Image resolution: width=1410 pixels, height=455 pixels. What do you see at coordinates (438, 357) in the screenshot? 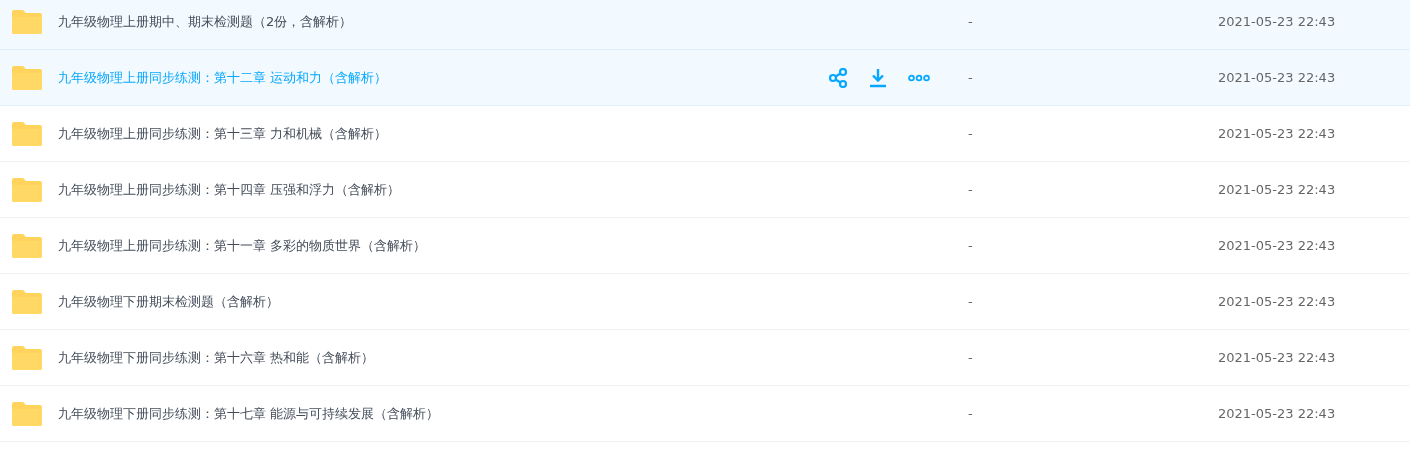
I see `file-name: 九年级物理下册同步练测：第十六章 热和能（含解析）` at bounding box center [438, 357].